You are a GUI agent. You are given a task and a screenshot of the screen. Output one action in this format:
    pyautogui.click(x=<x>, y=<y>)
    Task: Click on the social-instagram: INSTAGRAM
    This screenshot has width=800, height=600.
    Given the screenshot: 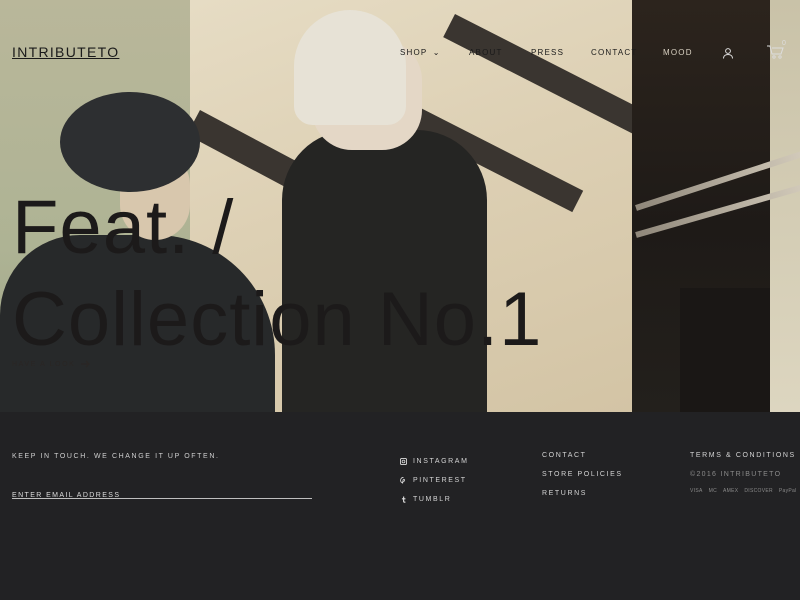 What is the action you would take?
    pyautogui.click(x=434, y=461)
    